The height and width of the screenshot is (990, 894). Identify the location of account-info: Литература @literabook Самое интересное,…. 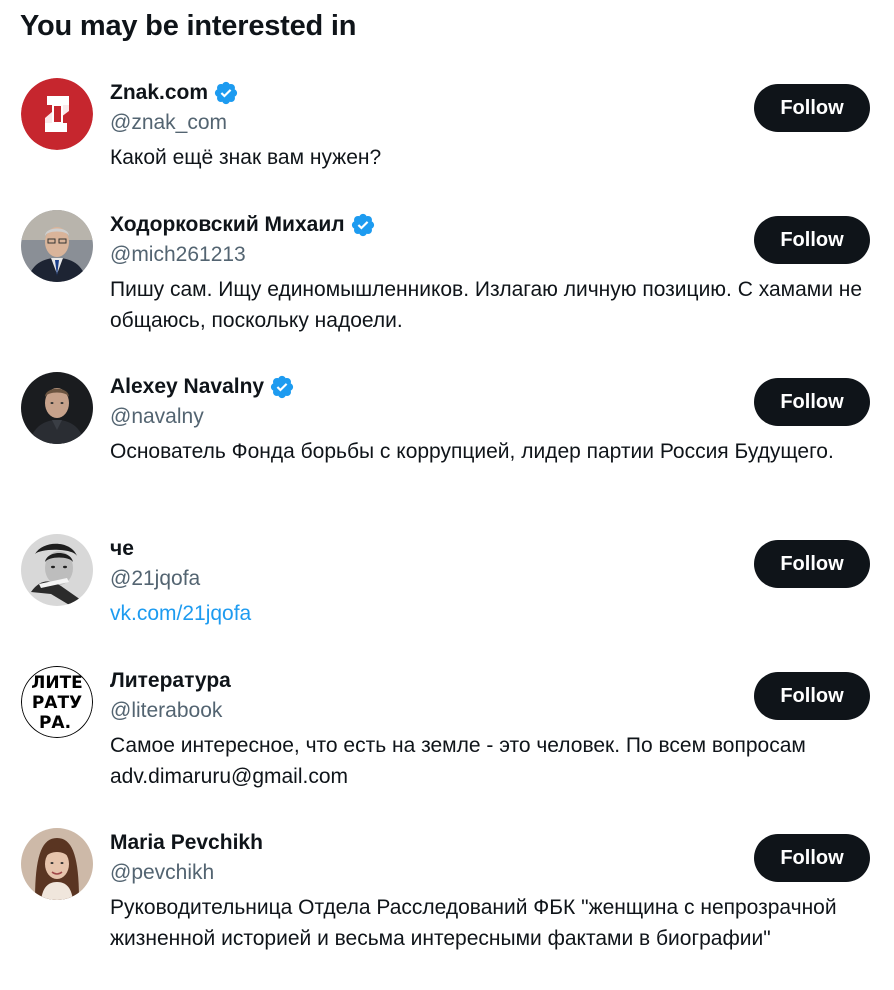
(458, 729).